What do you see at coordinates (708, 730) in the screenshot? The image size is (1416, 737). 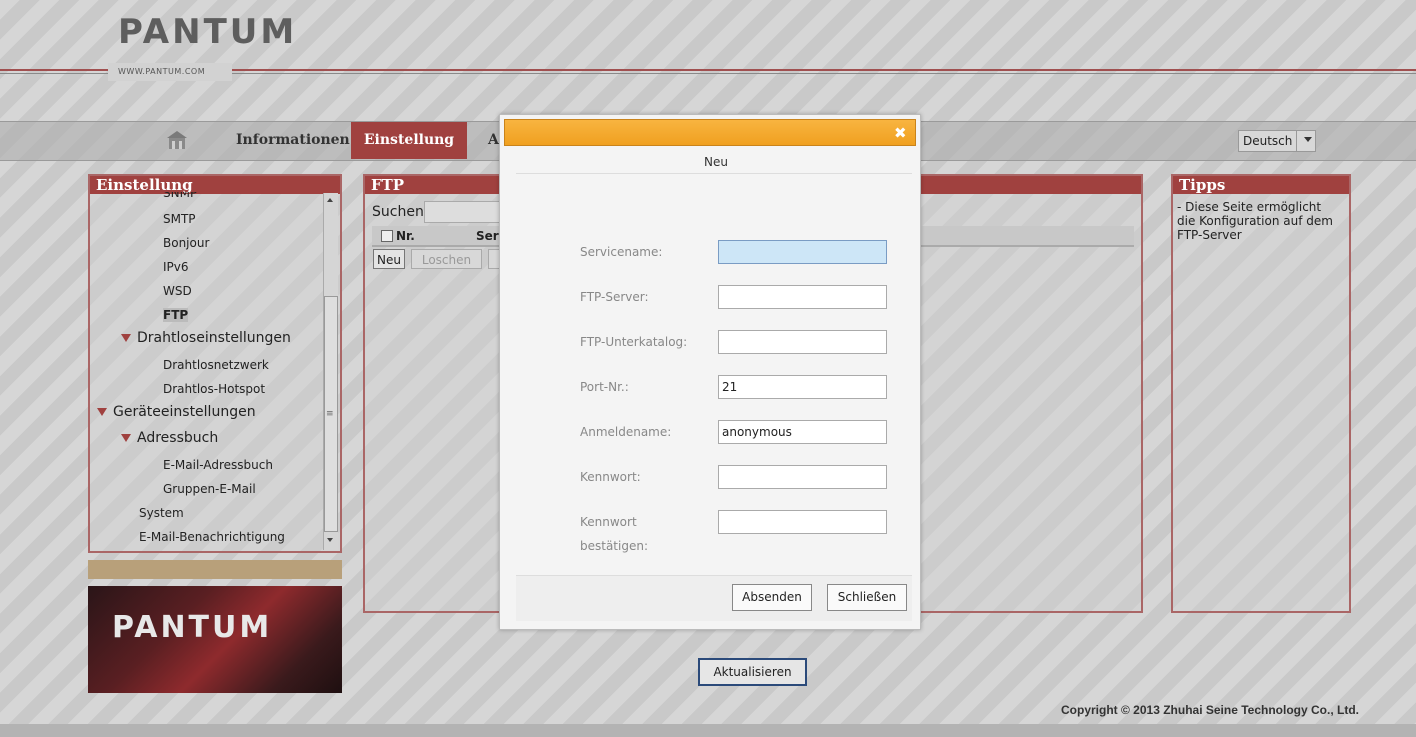 I see `footer-strip` at bounding box center [708, 730].